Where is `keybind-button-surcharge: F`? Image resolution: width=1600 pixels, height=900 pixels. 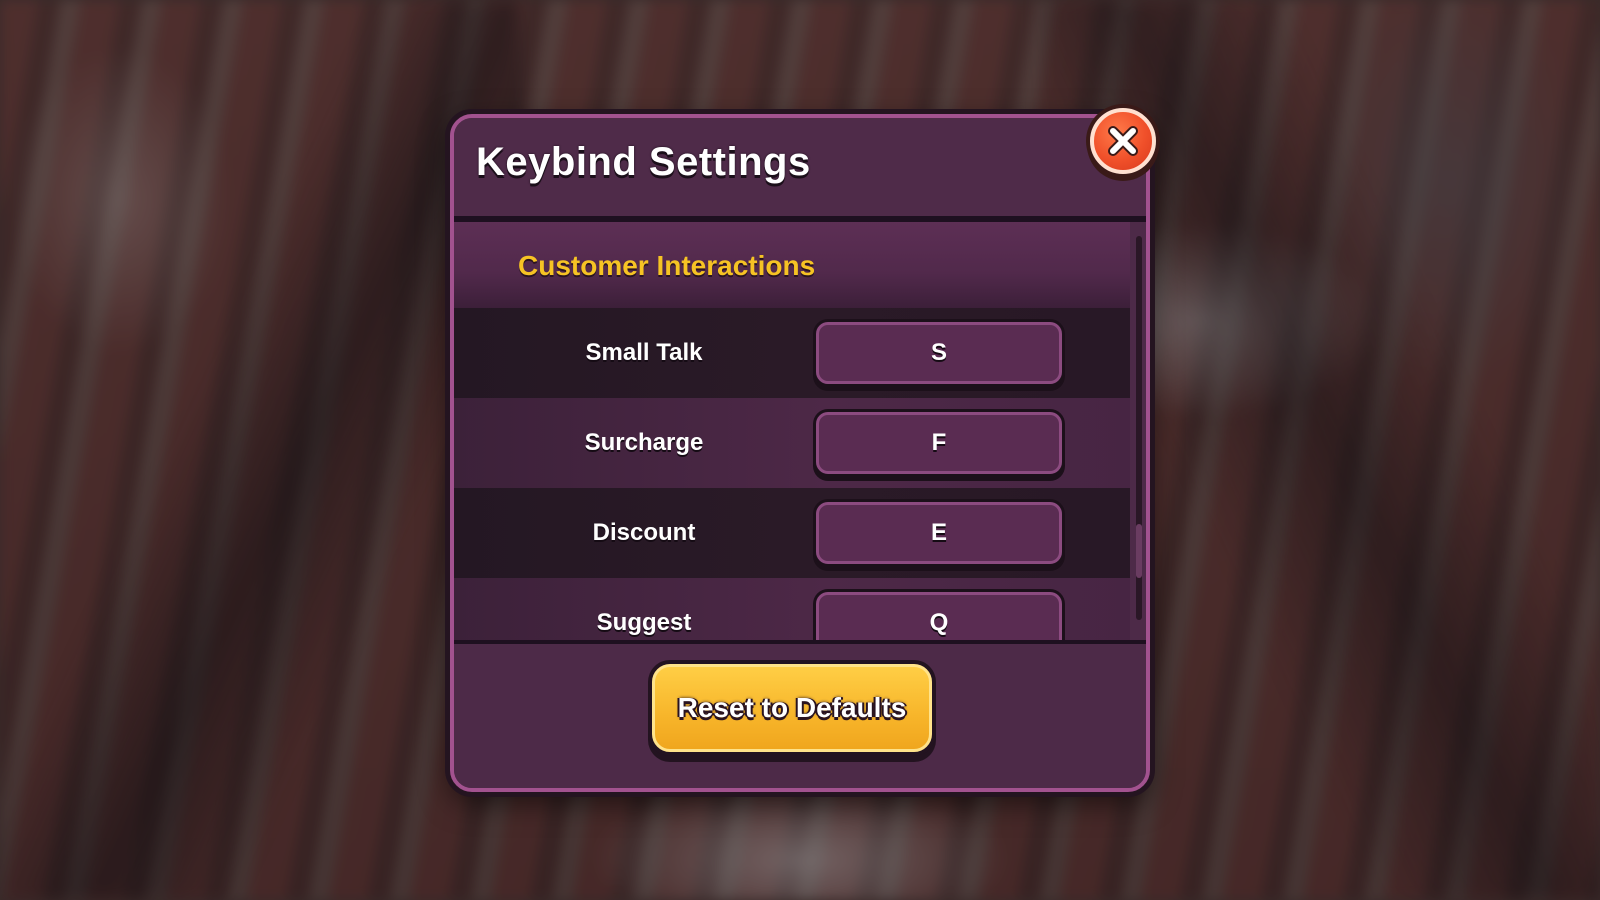
keybind-button-surcharge: F is located at coordinates (939, 443).